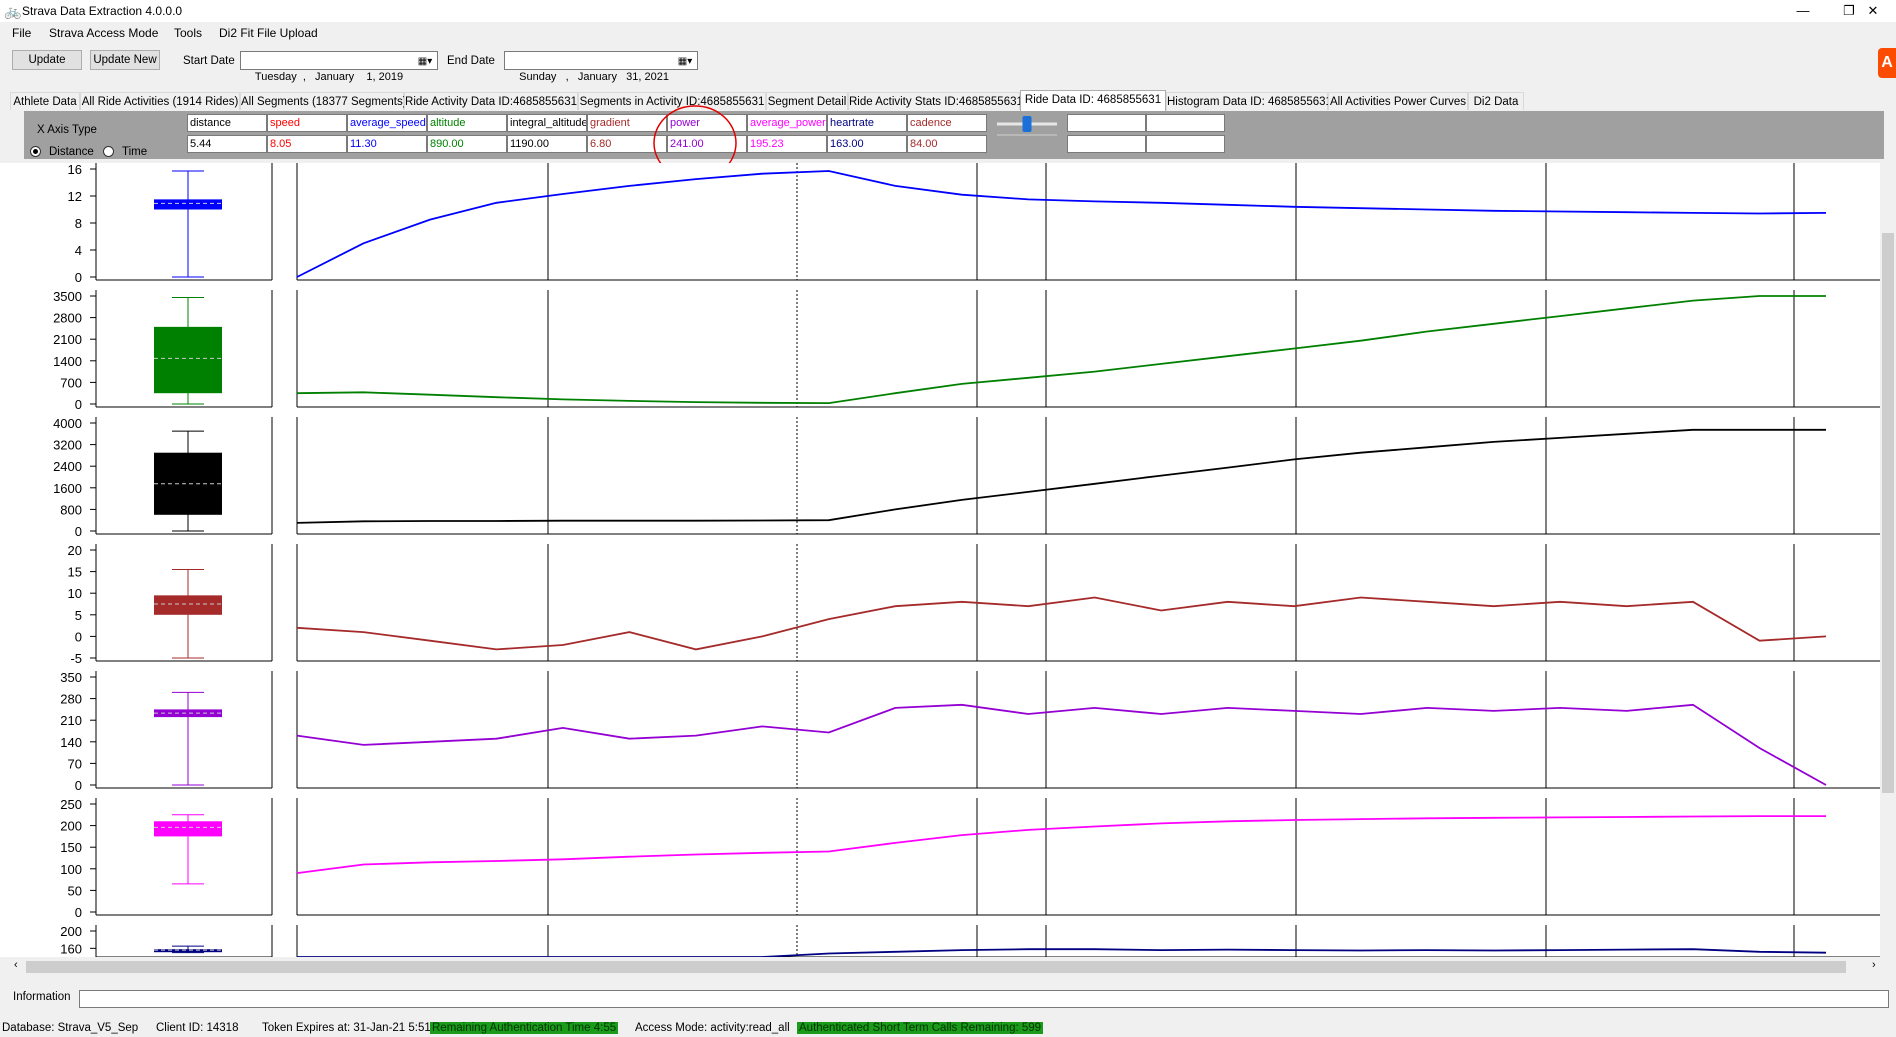 The height and width of the screenshot is (1037, 1896). What do you see at coordinates (601, 67) in the screenshot?
I see `end-date-picker: Sunday , January 31, 2021 ▦▾` at bounding box center [601, 67].